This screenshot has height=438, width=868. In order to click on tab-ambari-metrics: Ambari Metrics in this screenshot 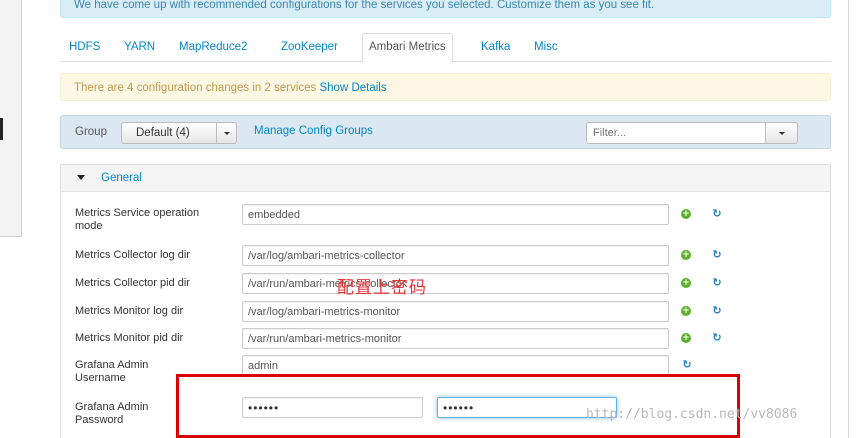, I will do `click(407, 48)`.